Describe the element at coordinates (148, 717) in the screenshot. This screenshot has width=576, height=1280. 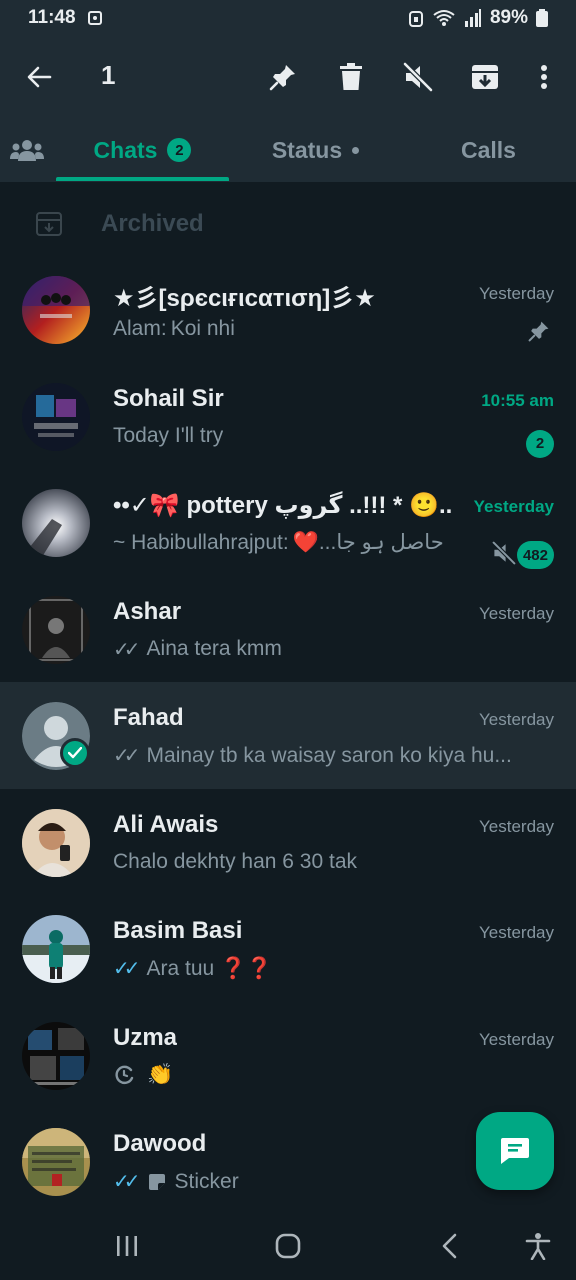
I see `chat-name: Fahad` at that location.